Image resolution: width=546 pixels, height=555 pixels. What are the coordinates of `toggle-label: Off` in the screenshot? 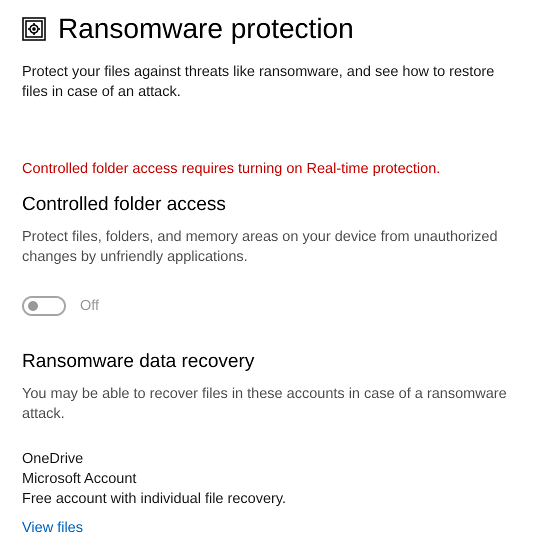 It's located at (90, 306).